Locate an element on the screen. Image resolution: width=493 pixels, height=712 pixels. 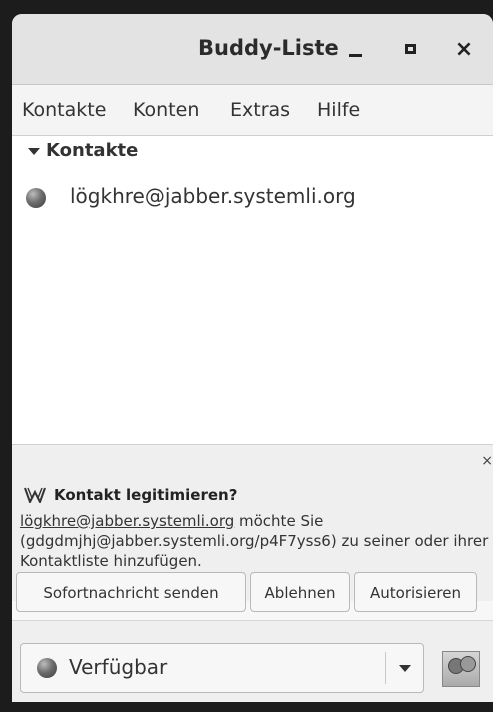
close-notification-icon: × is located at coordinates (487, 461).